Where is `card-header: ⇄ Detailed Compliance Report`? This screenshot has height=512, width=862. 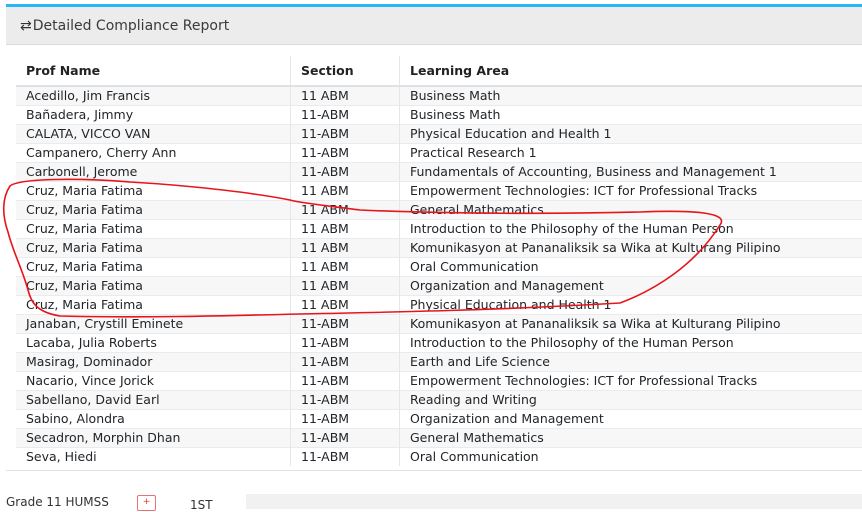
card-header: ⇄ Detailed Compliance Report is located at coordinates (434, 26).